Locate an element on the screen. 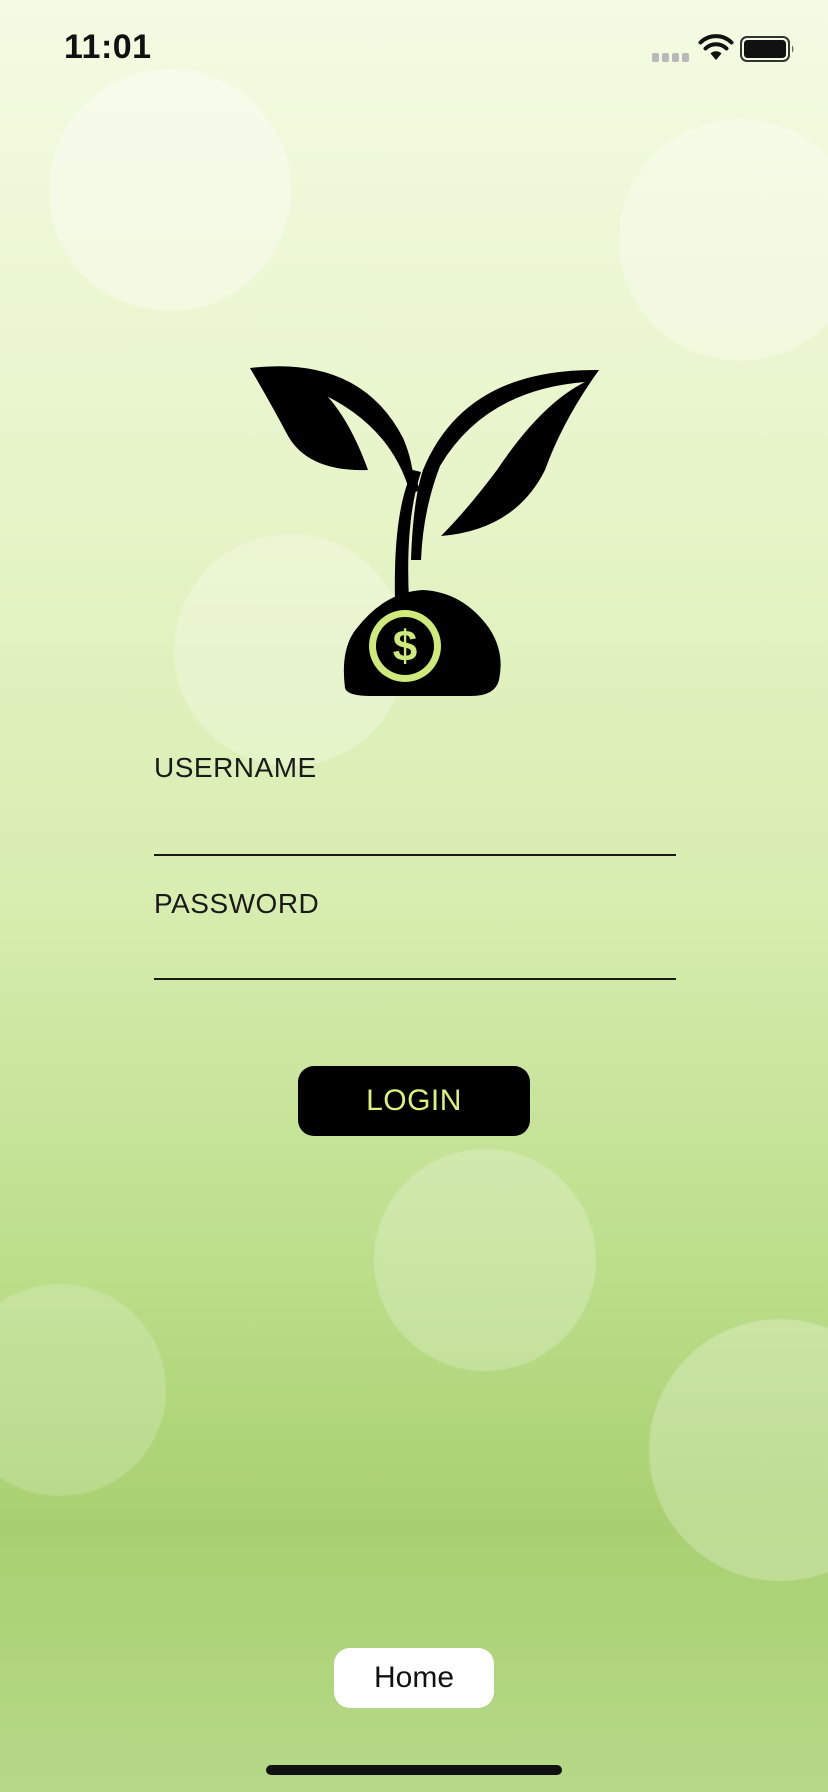 The height and width of the screenshot is (1792, 828). wifi-icon is located at coordinates (716, 47).